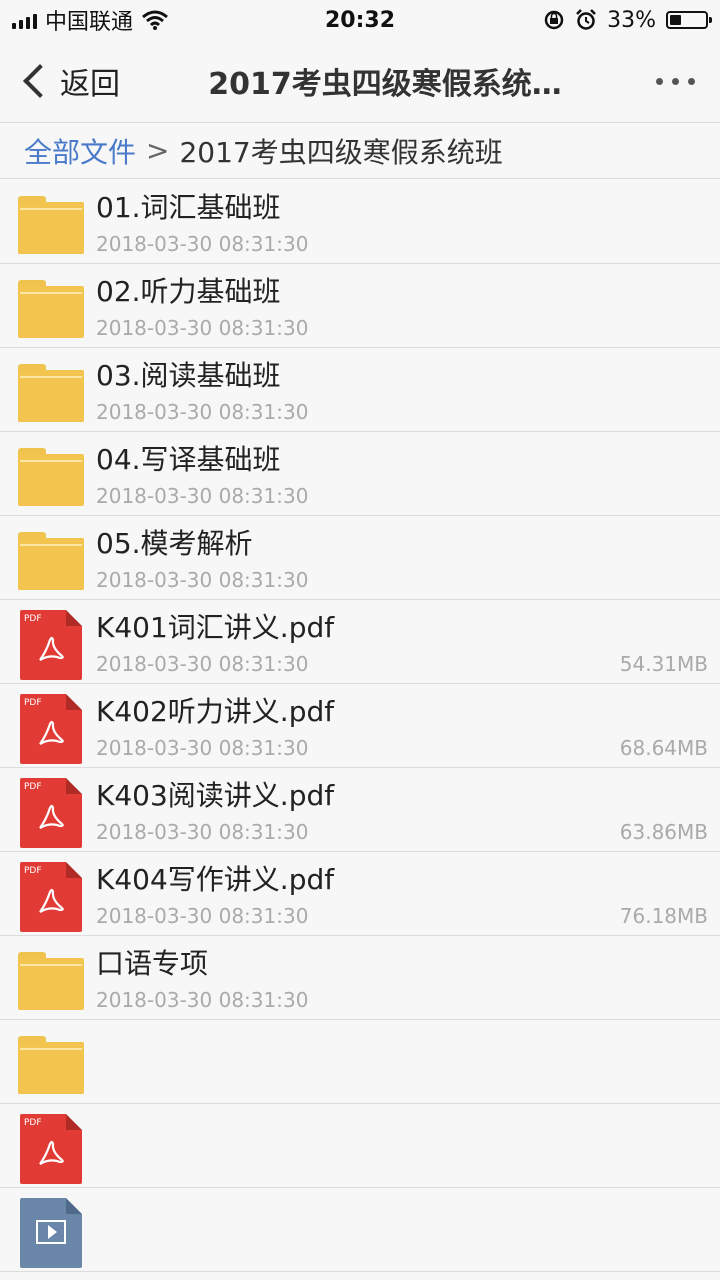  I want to click on signal-icon, so click(24, 20).